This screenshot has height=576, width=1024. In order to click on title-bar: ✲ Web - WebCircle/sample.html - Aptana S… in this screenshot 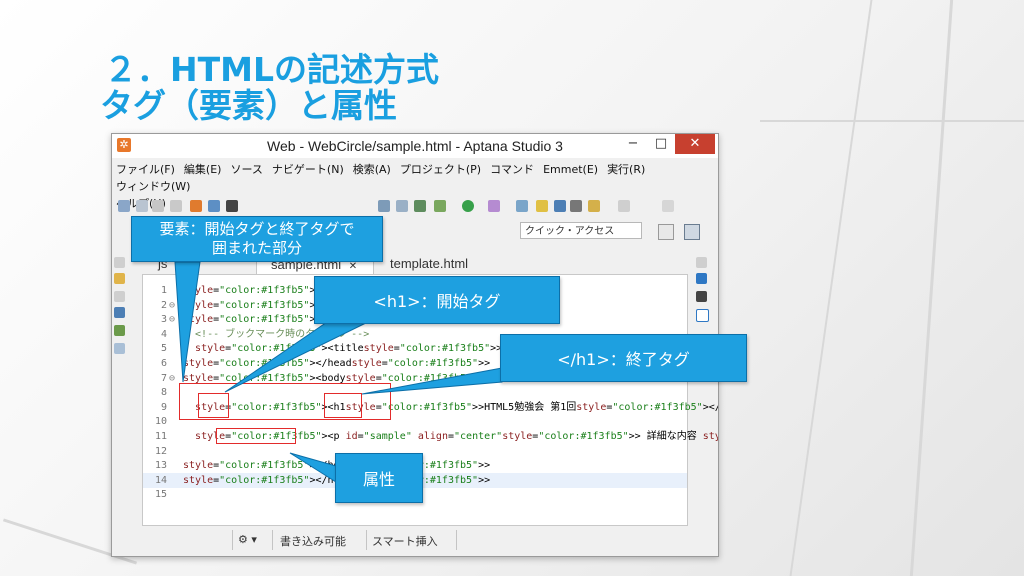, I will do `click(415, 146)`.